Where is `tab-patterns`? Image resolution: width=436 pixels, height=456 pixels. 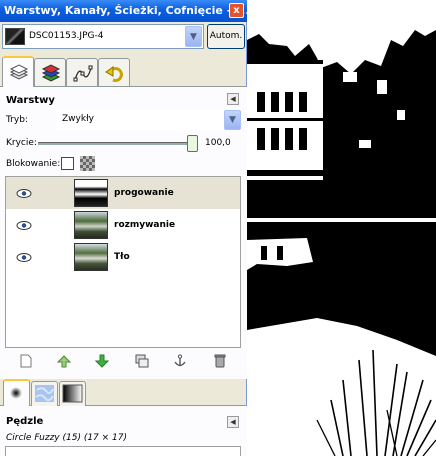
tab-patterns is located at coordinates (44, 393).